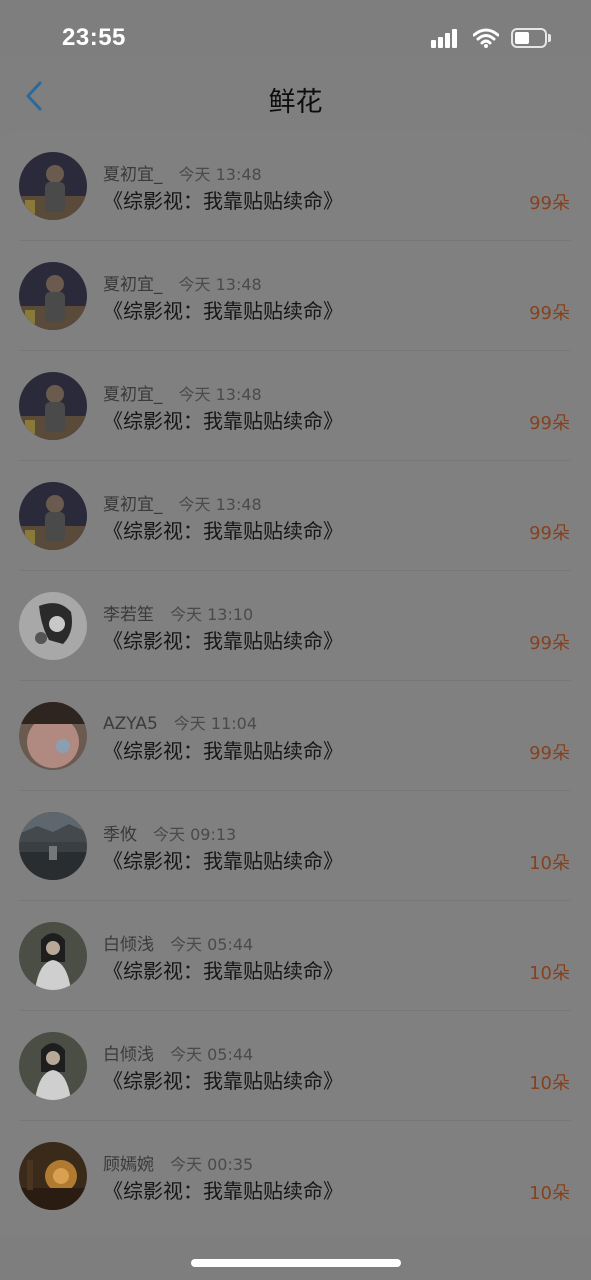 The width and height of the screenshot is (591, 1280). Describe the element at coordinates (295, 1176) in the screenshot. I see `list-item: 顾嫣婉 今天 00:35 《综影视：我靠贴贴续命》 10朵` at that location.